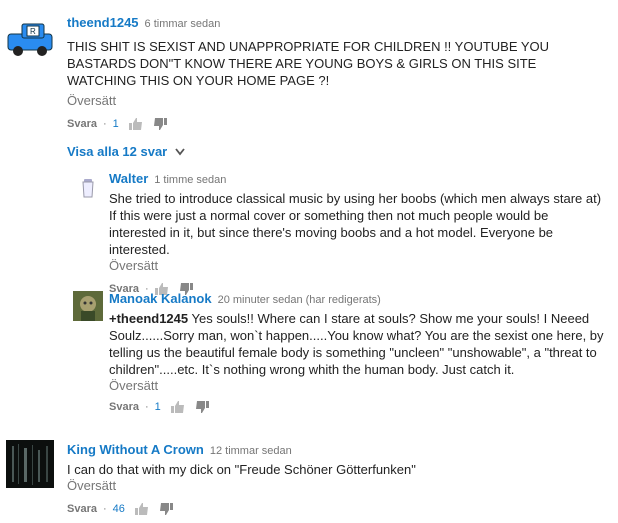 The image size is (618, 523). I want to click on svg-text: R, so click(33, 31).